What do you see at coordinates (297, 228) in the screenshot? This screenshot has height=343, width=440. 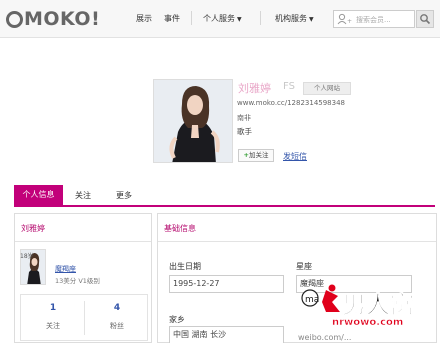 I see `panel-header: 基础信息` at bounding box center [297, 228].